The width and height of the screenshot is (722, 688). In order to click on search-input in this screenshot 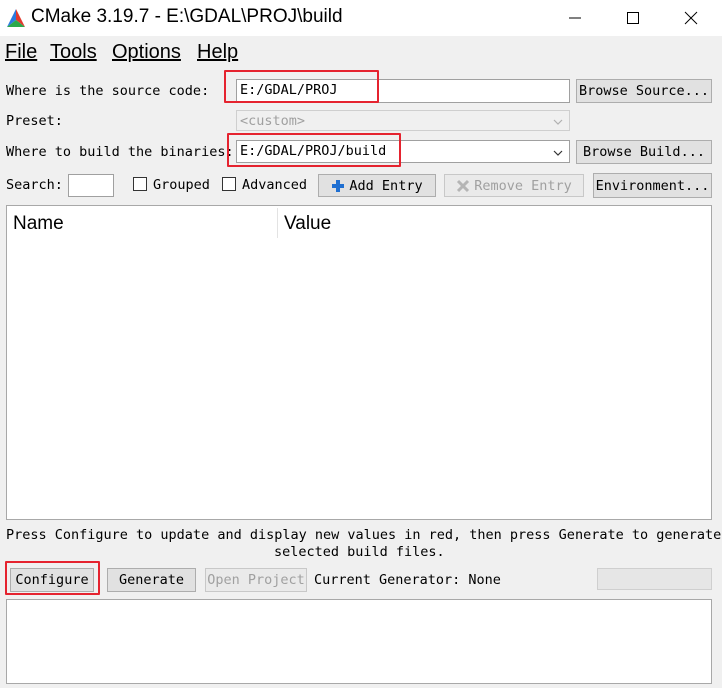, I will do `click(91, 185)`.